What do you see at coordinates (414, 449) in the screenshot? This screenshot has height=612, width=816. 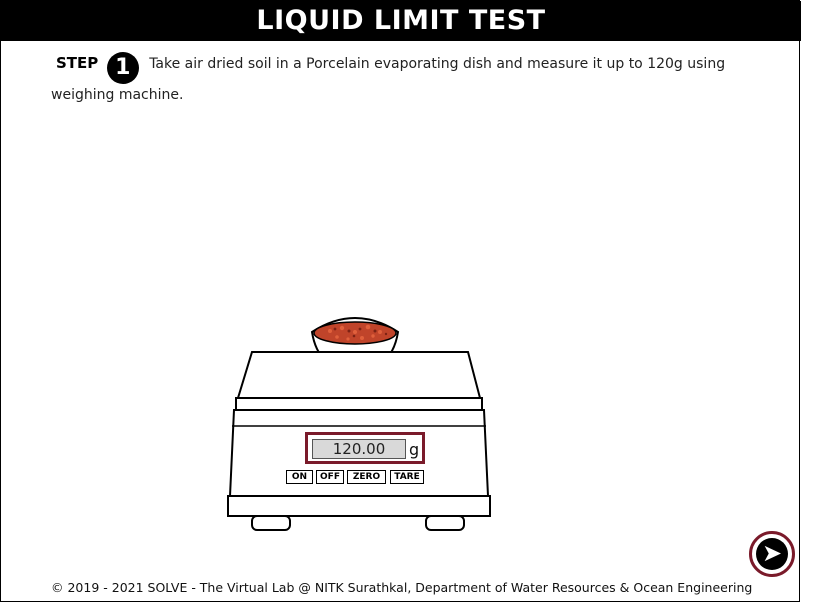 I see `scale-unit: g` at bounding box center [414, 449].